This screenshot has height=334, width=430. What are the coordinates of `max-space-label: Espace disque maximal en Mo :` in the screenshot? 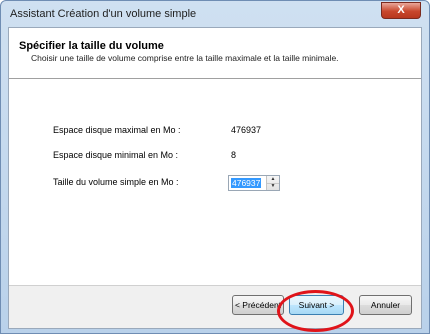 It's located at (117, 130).